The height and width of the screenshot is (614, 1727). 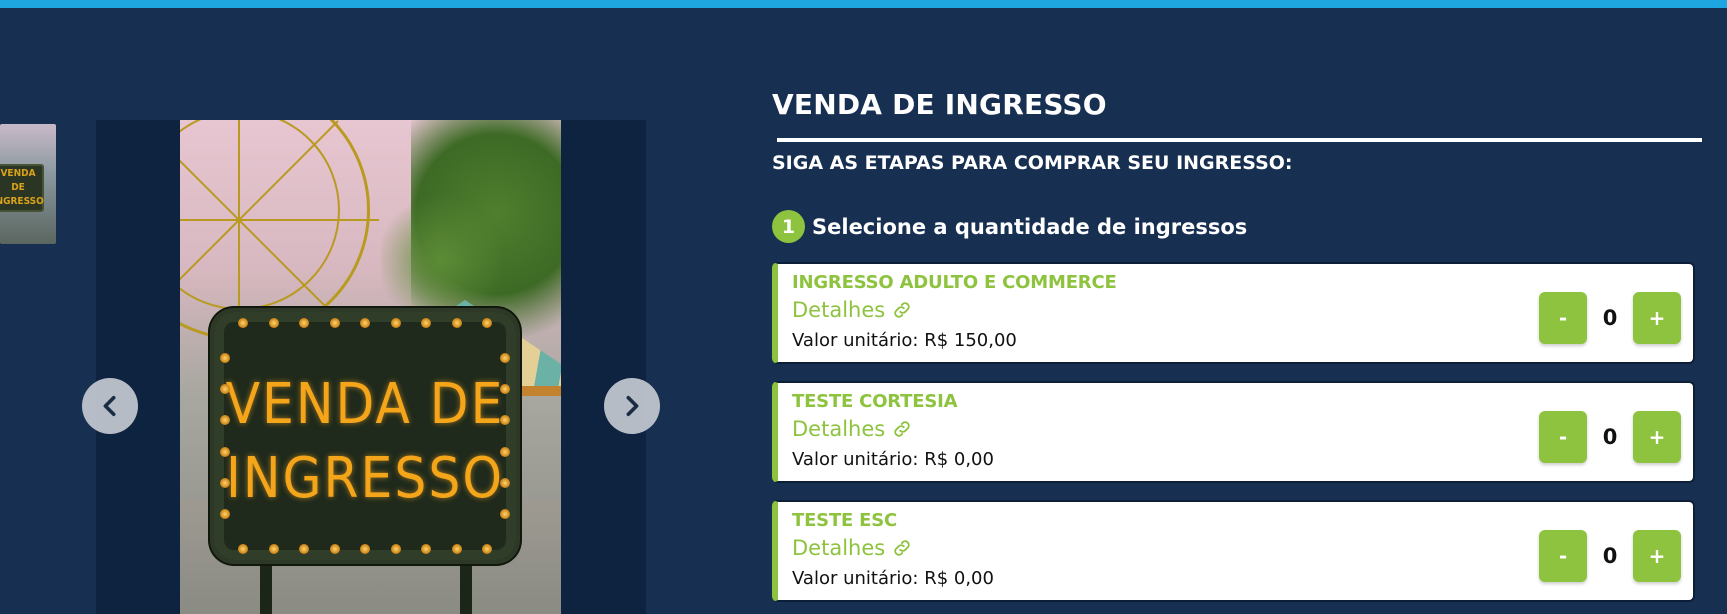 What do you see at coordinates (1239, 140) in the screenshot?
I see `title-divider` at bounding box center [1239, 140].